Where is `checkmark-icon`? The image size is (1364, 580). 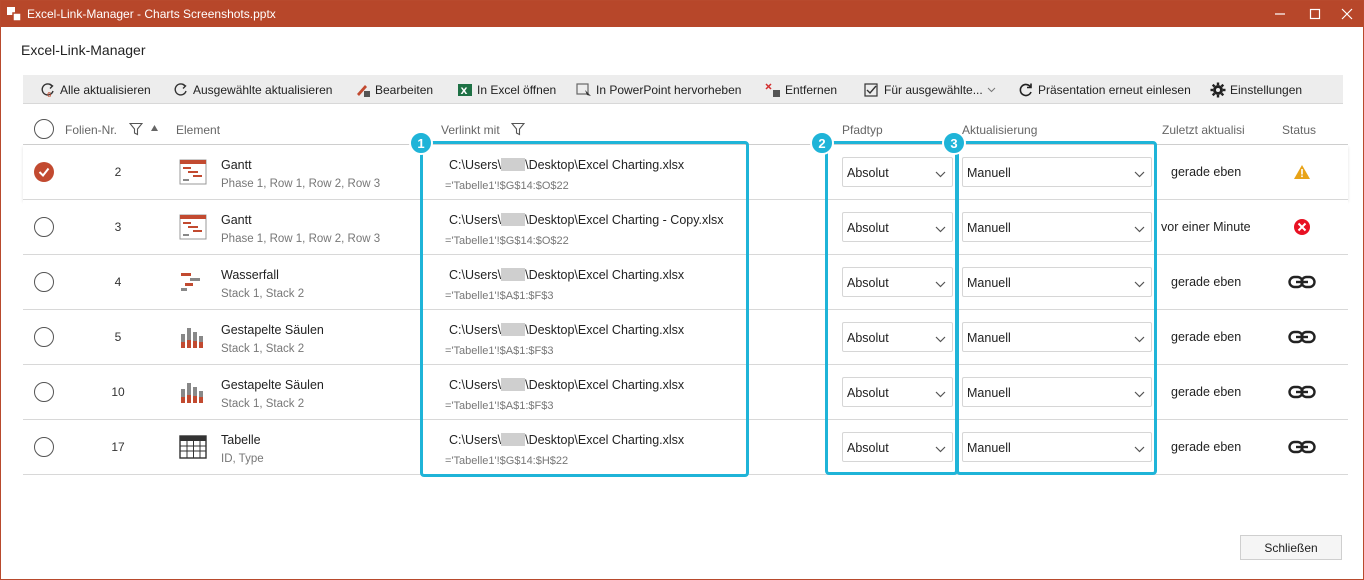
checkmark-icon is located at coordinates (44, 172).